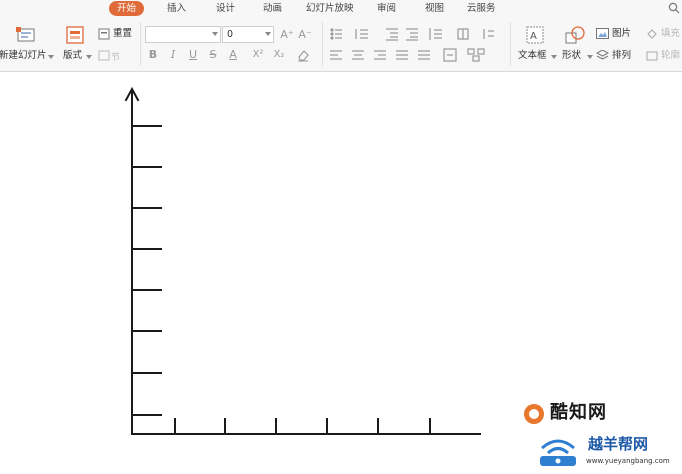 The height and width of the screenshot is (474, 682). I want to click on watermark-url: www.yueyangbang.com, so click(628, 461).